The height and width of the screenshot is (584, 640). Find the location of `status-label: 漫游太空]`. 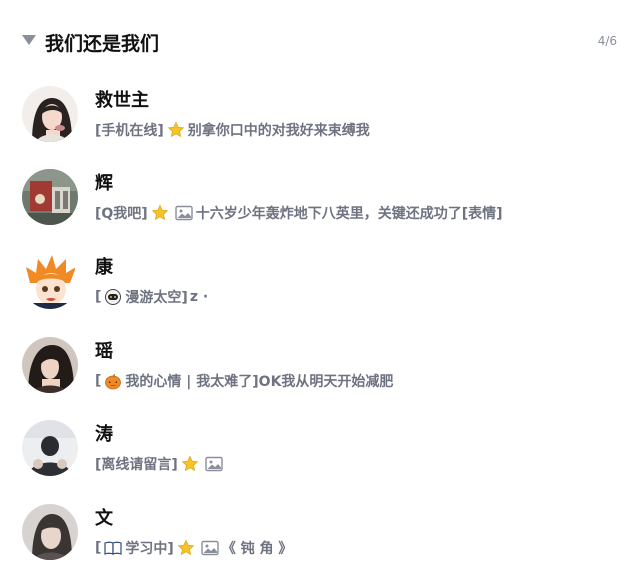

status-label: 漫游太空] is located at coordinates (156, 298).